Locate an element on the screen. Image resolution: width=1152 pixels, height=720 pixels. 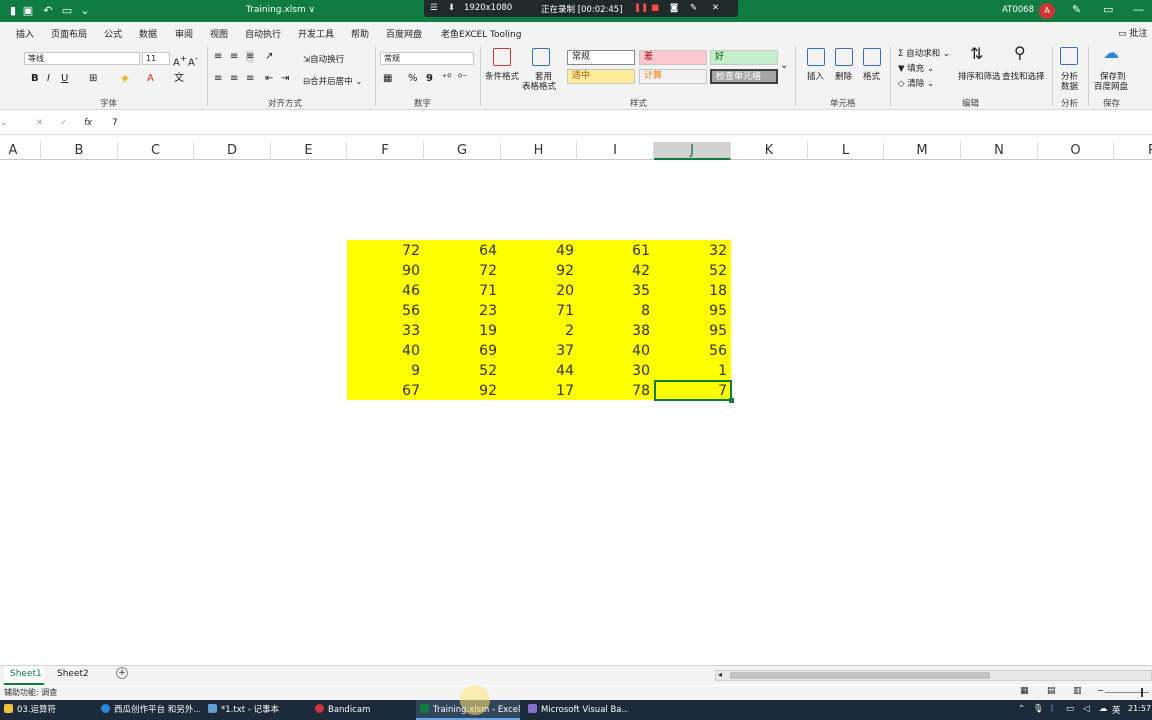
align-top-icon: ≡ is located at coordinates (218, 57).